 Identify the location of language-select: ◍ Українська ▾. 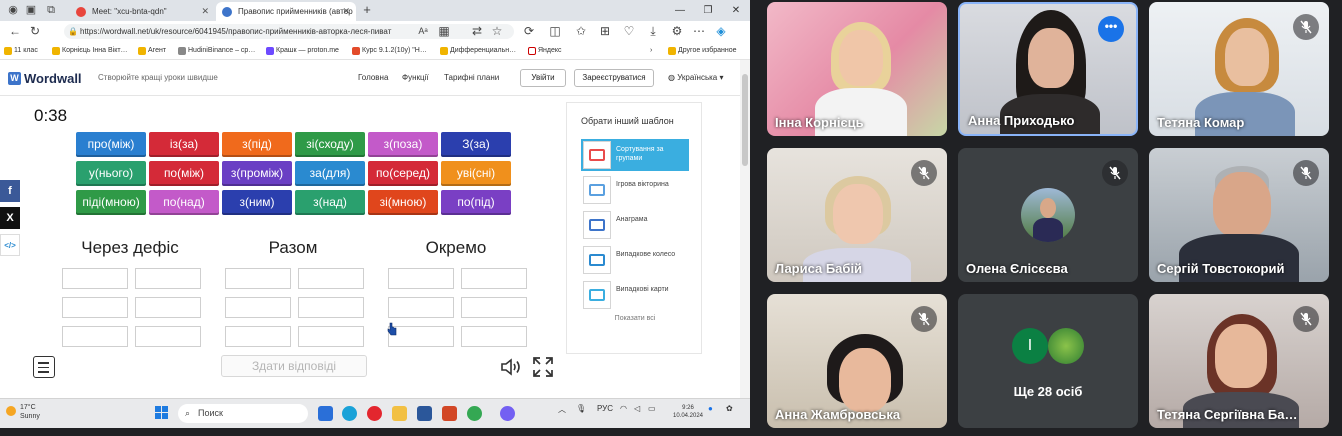
(696, 77).